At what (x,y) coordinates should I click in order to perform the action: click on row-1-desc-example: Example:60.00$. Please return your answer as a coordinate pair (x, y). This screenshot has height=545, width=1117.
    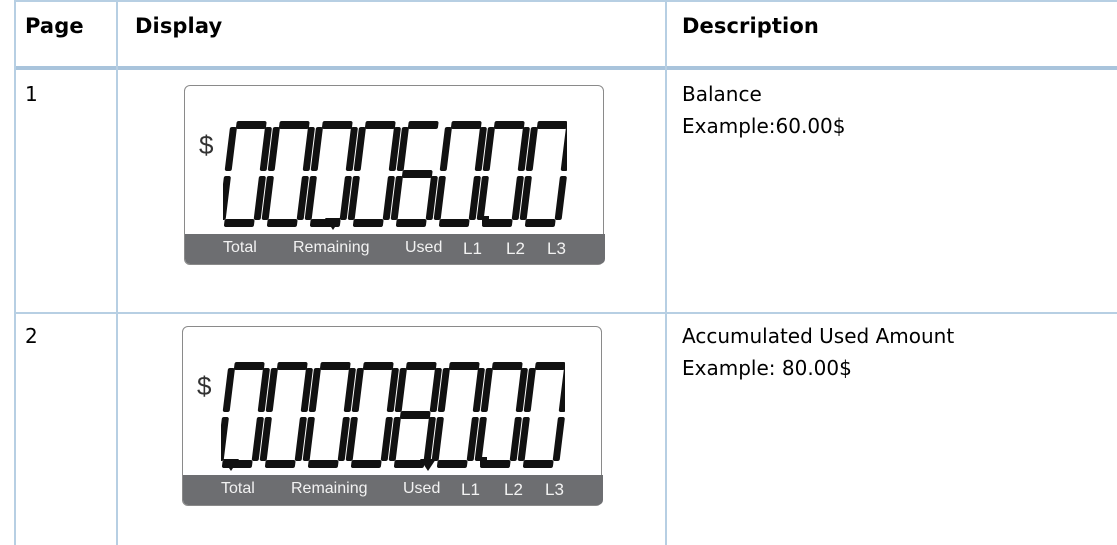
    Looking at the image, I should click on (764, 126).